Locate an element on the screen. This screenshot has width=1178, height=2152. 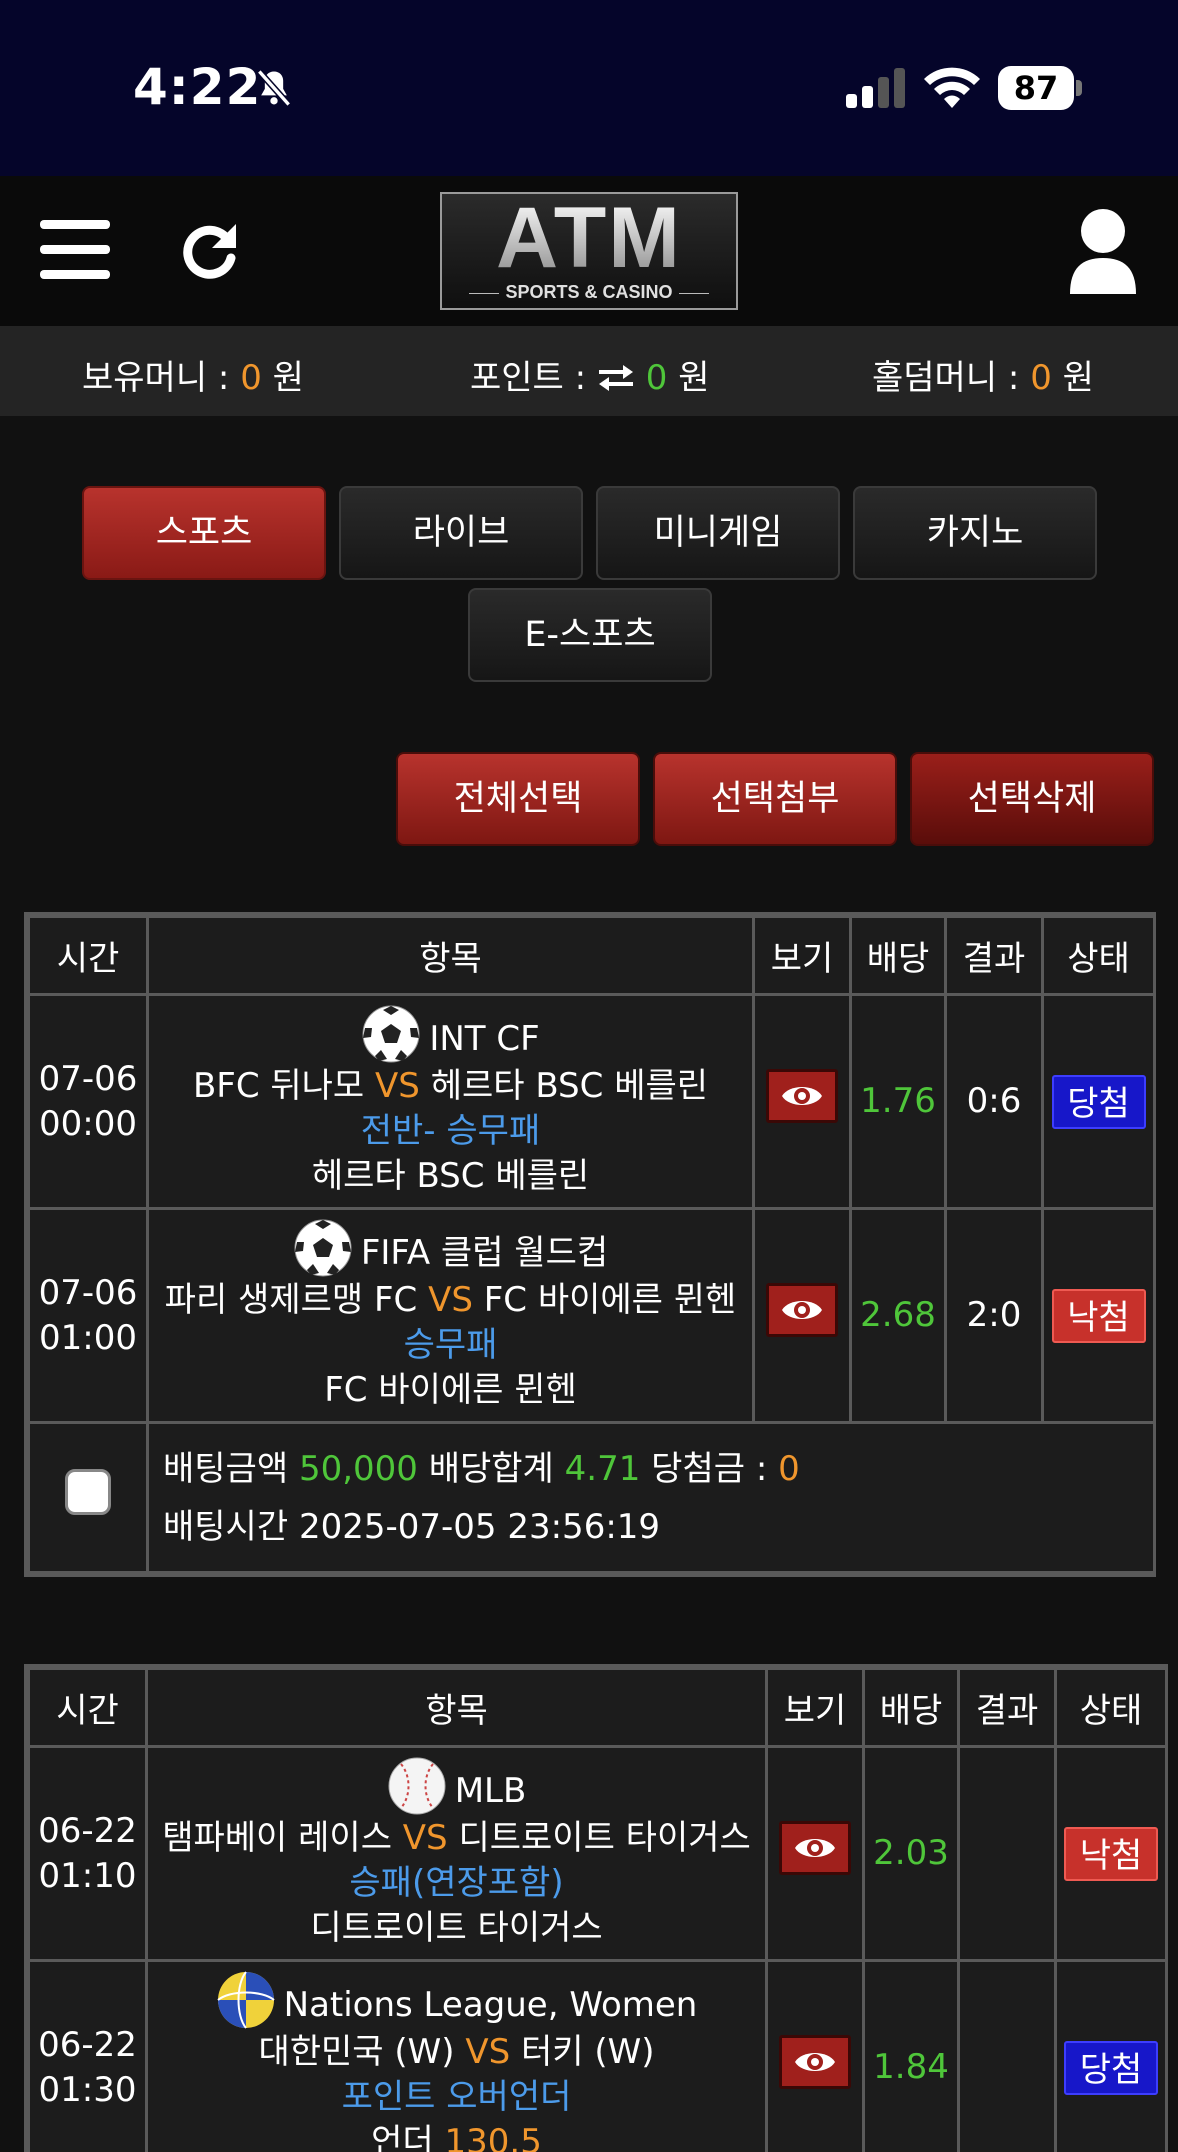
bet-pick: 헤르타 BSC 베를린 is located at coordinates (450, 1176).